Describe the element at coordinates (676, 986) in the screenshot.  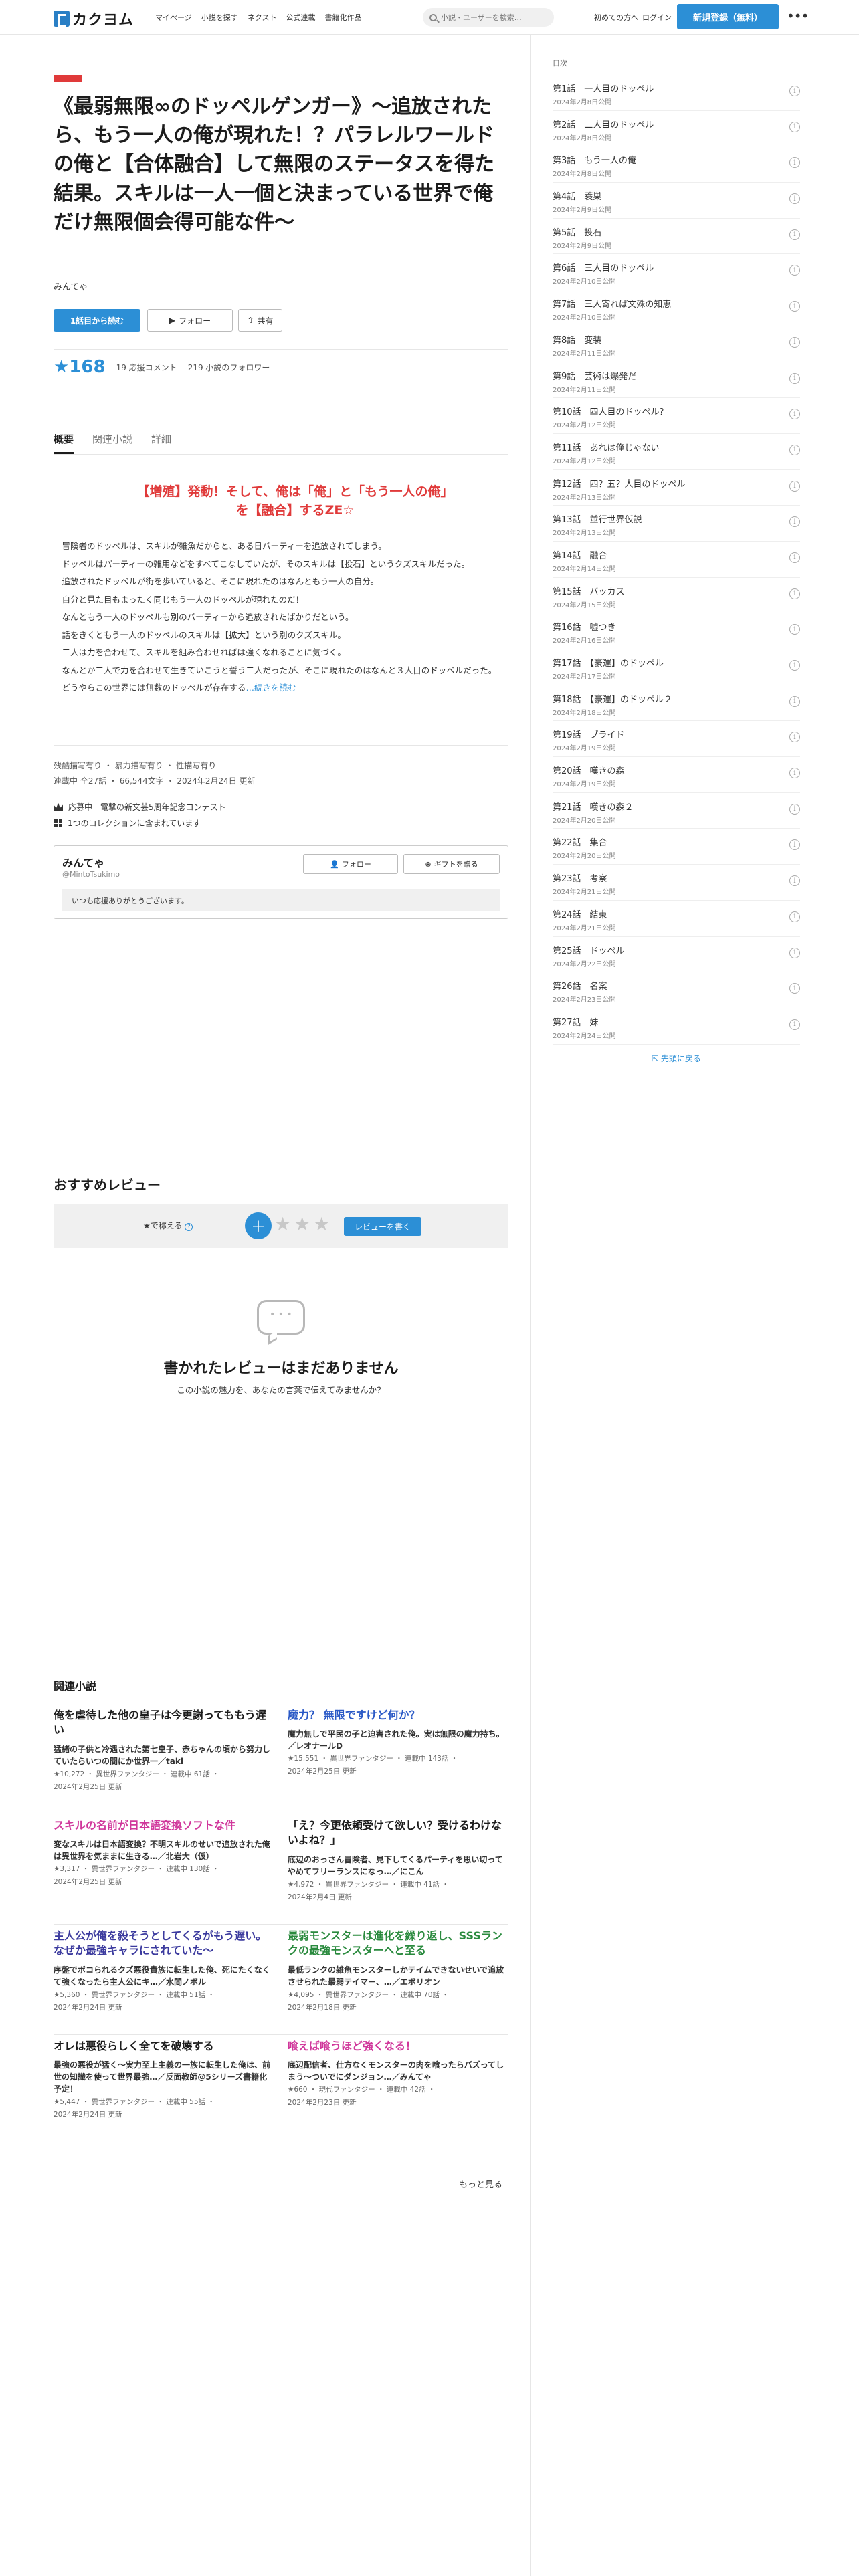
I see `episode-title: 第26話 名案` at that location.